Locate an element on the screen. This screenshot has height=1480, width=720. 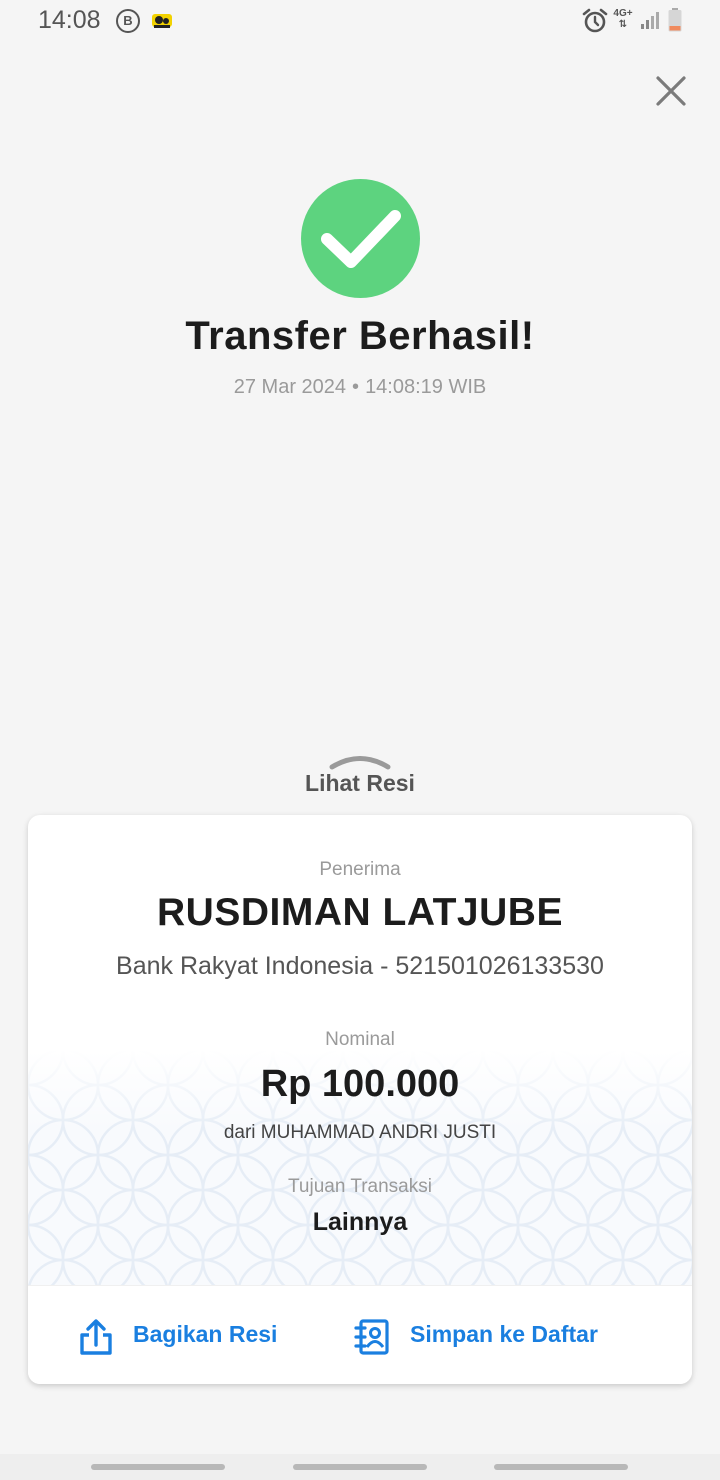
page-title: Transfer Berhasil! is located at coordinates (360, 336).